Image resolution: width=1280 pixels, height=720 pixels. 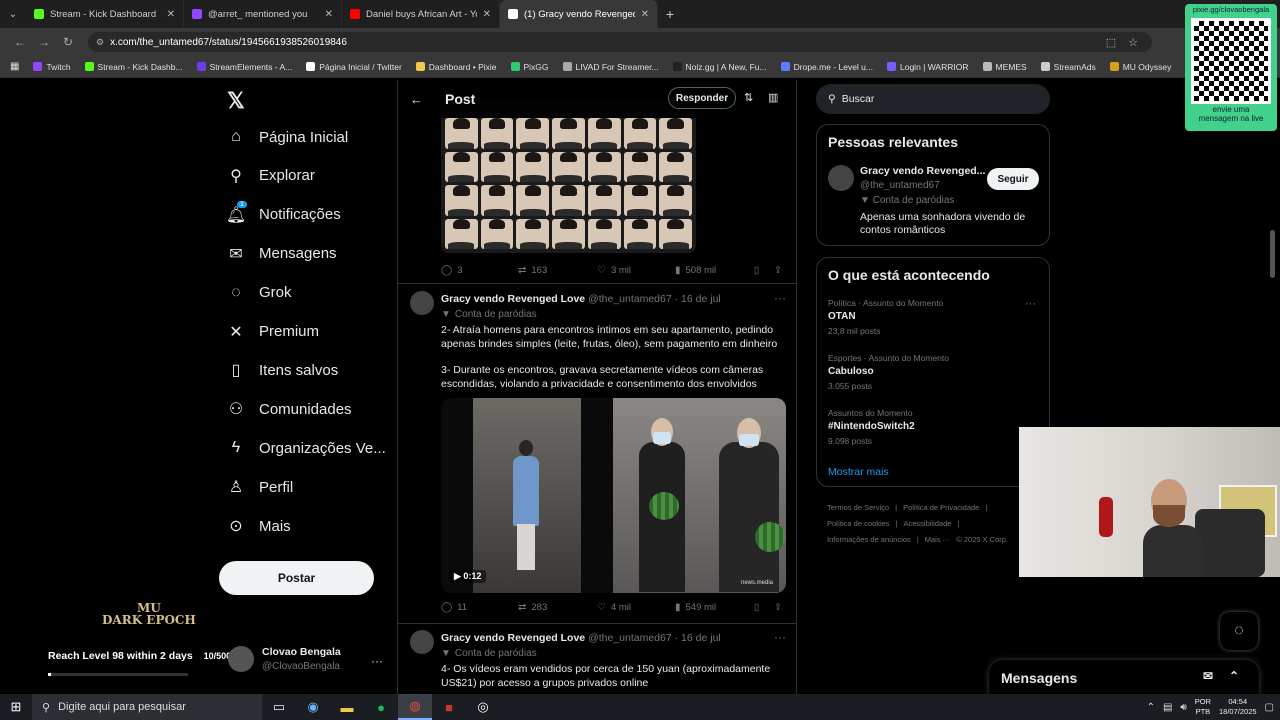 What do you see at coordinates (1013, 179) in the screenshot?
I see `follow-button: Seguir` at bounding box center [1013, 179].